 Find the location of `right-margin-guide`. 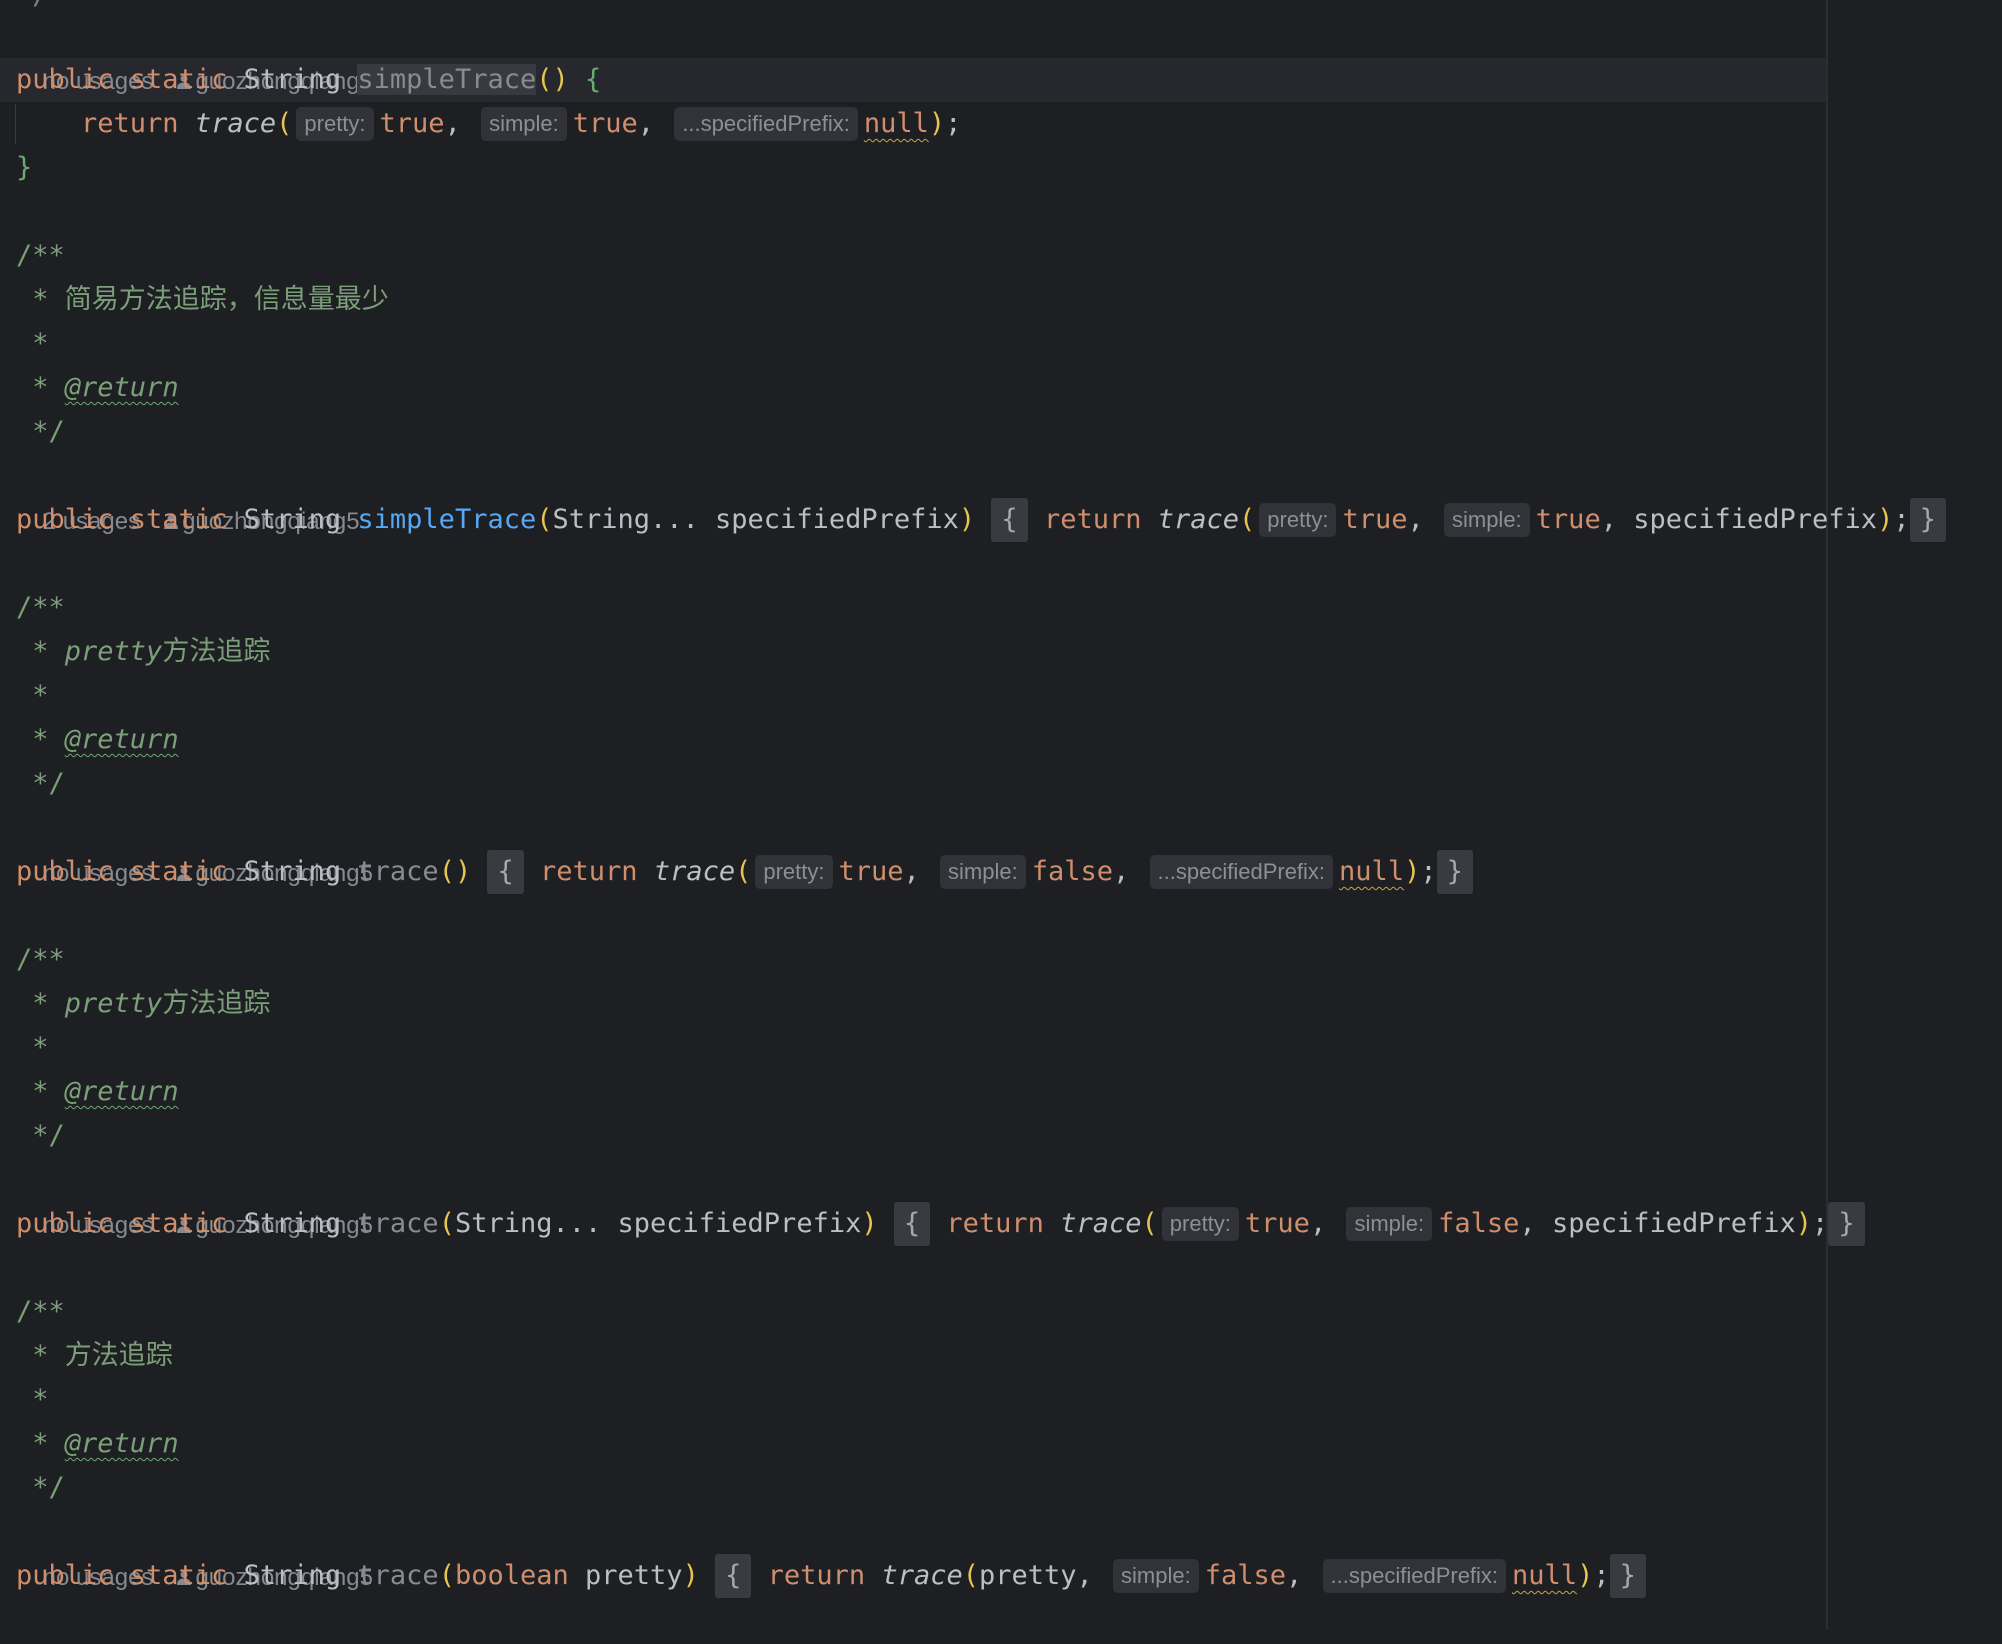

right-margin-guide is located at coordinates (1827, 815).